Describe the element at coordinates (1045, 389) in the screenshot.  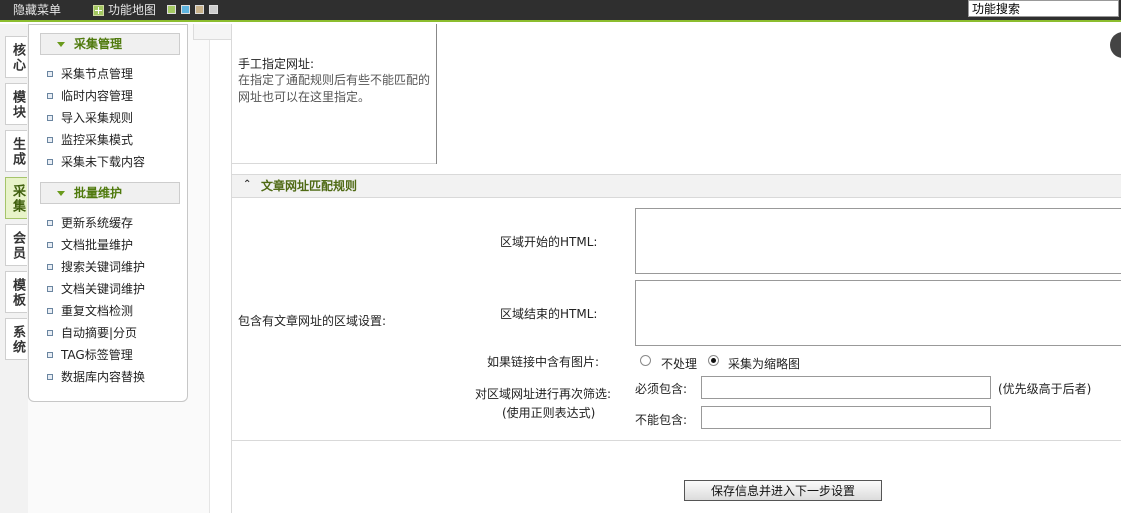
I see `priority-note: (优先级高于后者)` at that location.